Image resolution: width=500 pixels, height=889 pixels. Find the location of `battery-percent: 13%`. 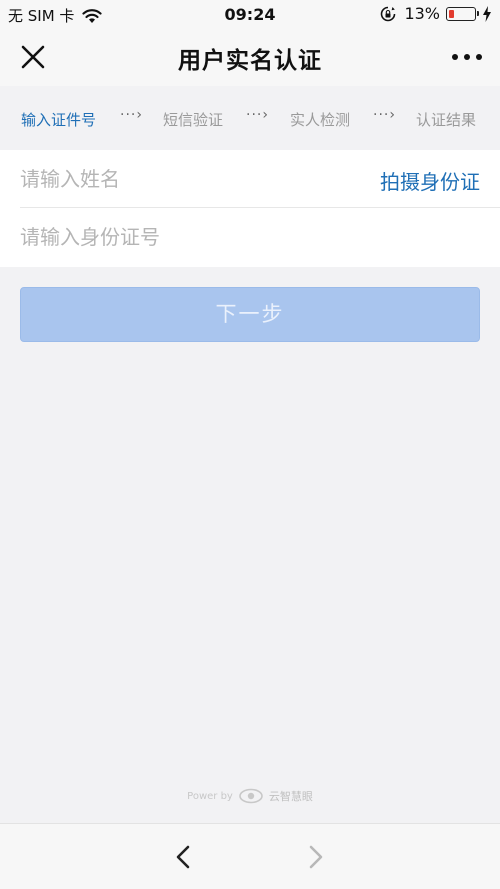

battery-percent: 13% is located at coordinates (422, 13).